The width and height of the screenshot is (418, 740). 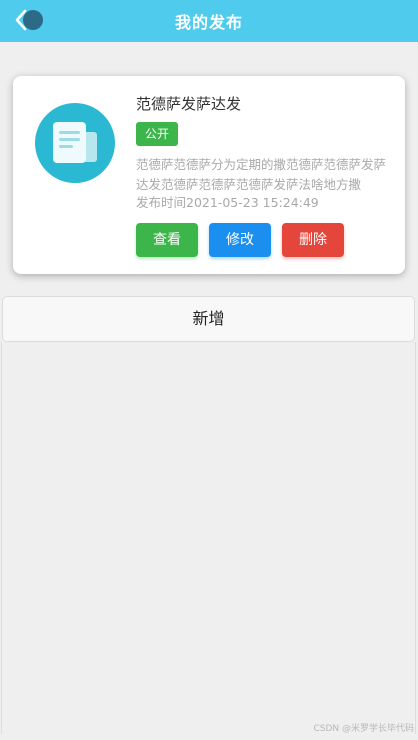 What do you see at coordinates (227, 202) in the screenshot?
I see `publish-time: 发布时间2021-05-23 15:24:49` at bounding box center [227, 202].